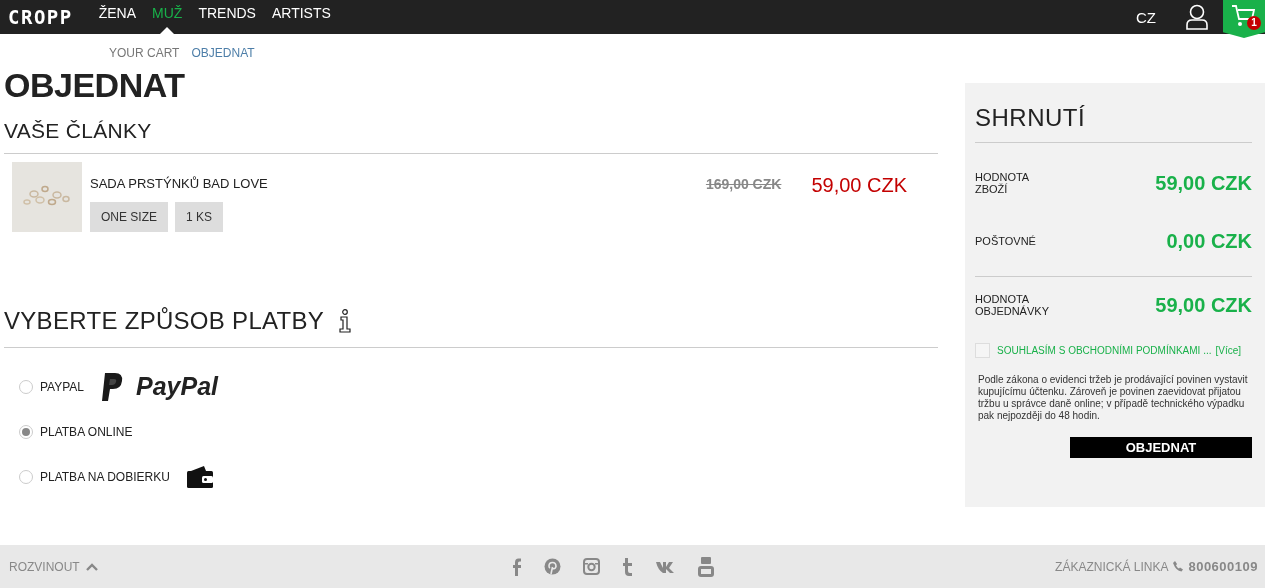 The height and width of the screenshot is (588, 1265). I want to click on cart-count-badge: 1, so click(1254, 23).